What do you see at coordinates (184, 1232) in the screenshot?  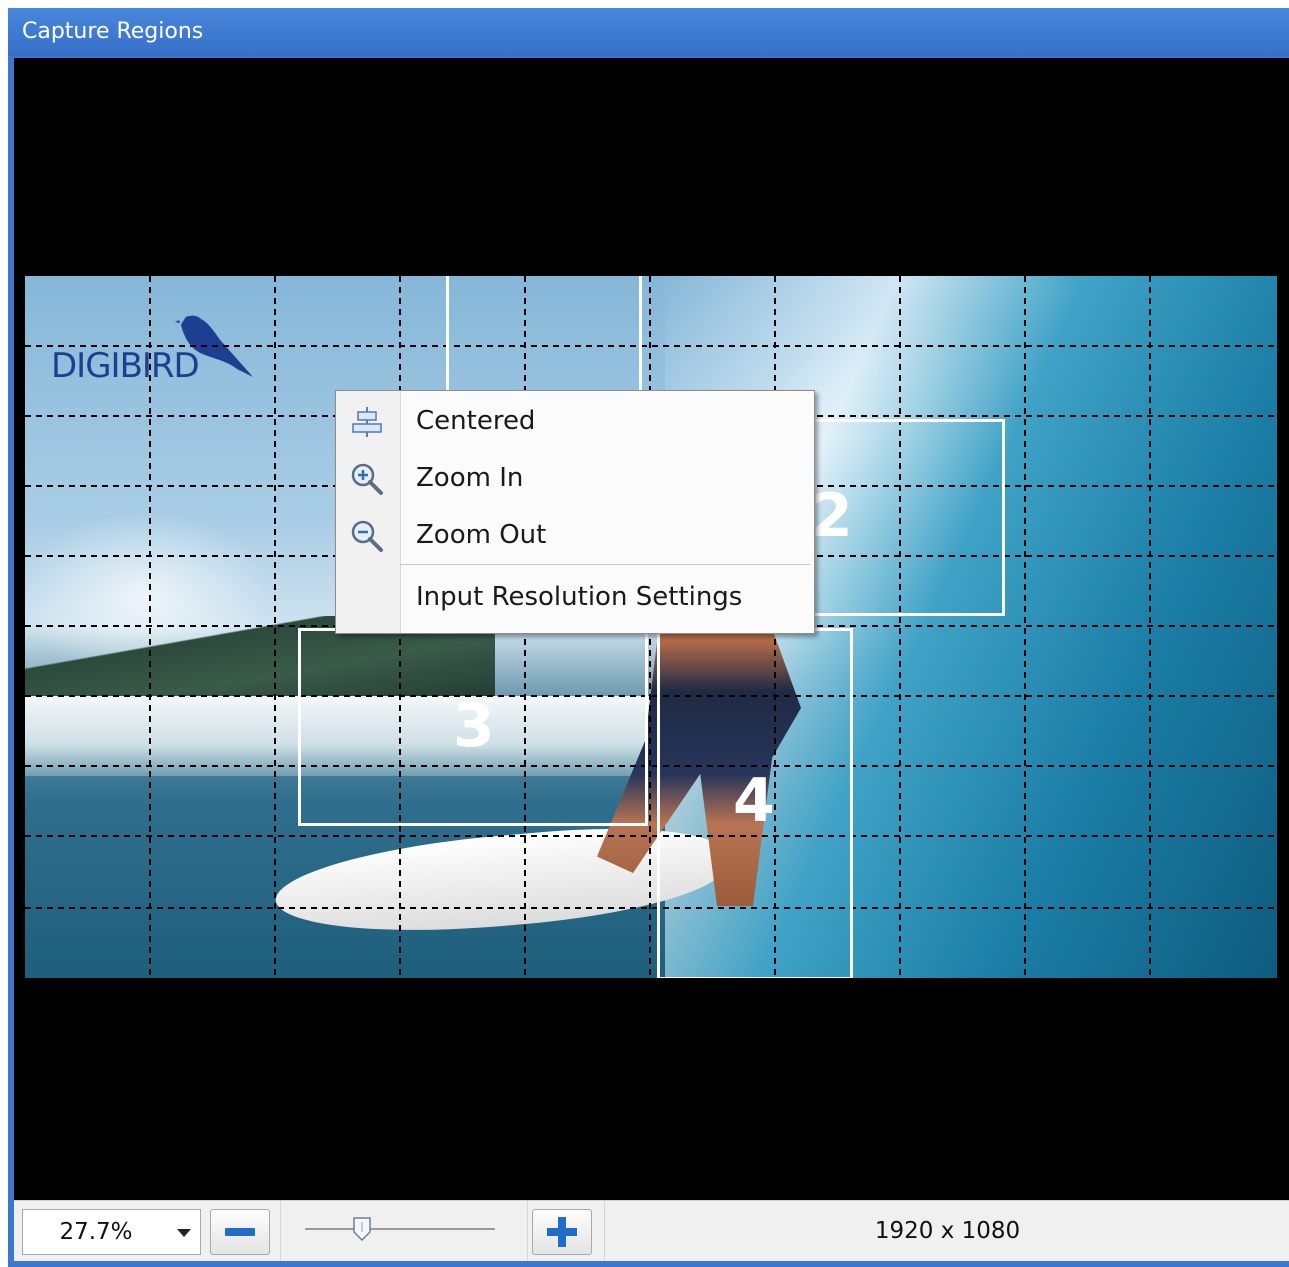 I see `zoom-dropdown-button` at bounding box center [184, 1232].